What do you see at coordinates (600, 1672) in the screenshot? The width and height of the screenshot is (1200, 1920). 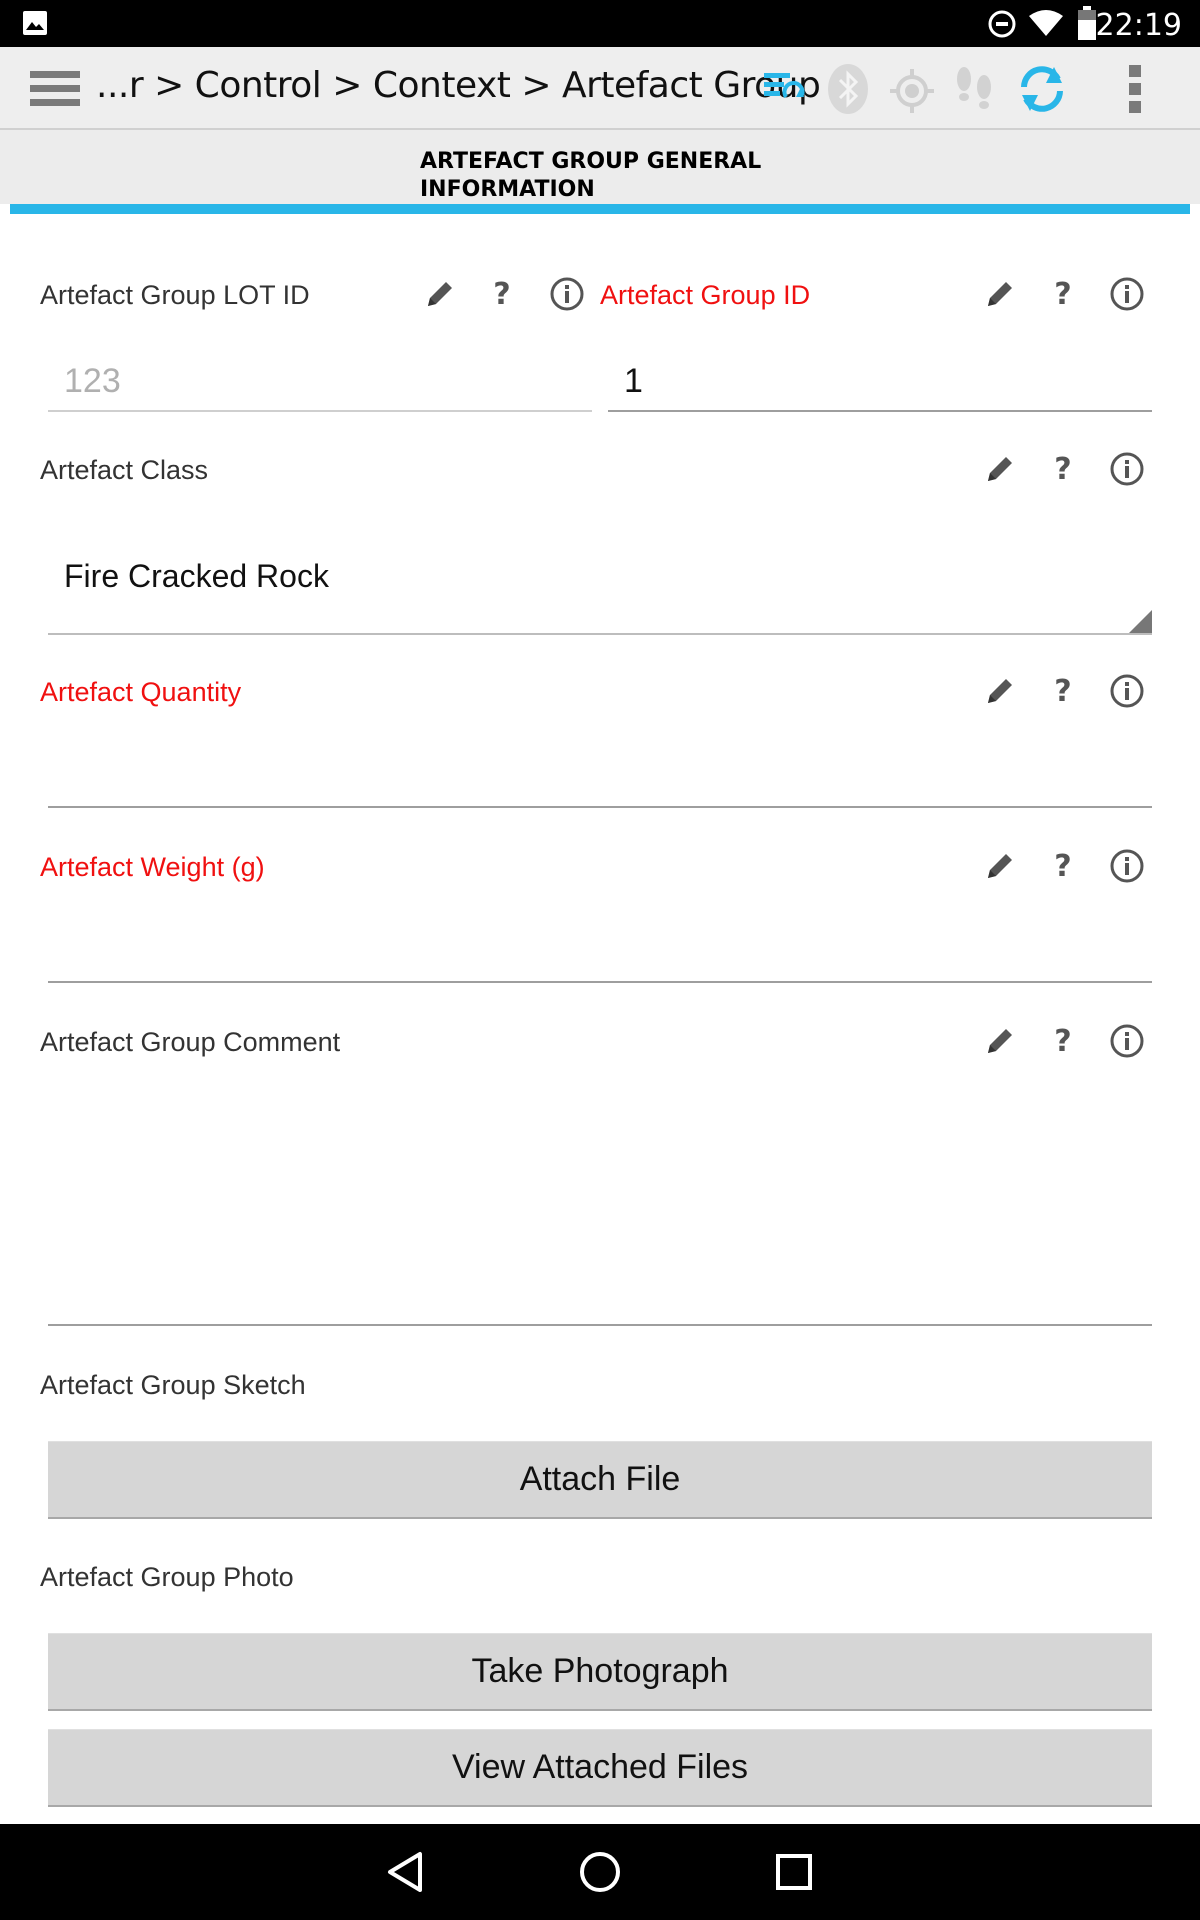 I see `take-photograph-button: Take Photograph` at bounding box center [600, 1672].